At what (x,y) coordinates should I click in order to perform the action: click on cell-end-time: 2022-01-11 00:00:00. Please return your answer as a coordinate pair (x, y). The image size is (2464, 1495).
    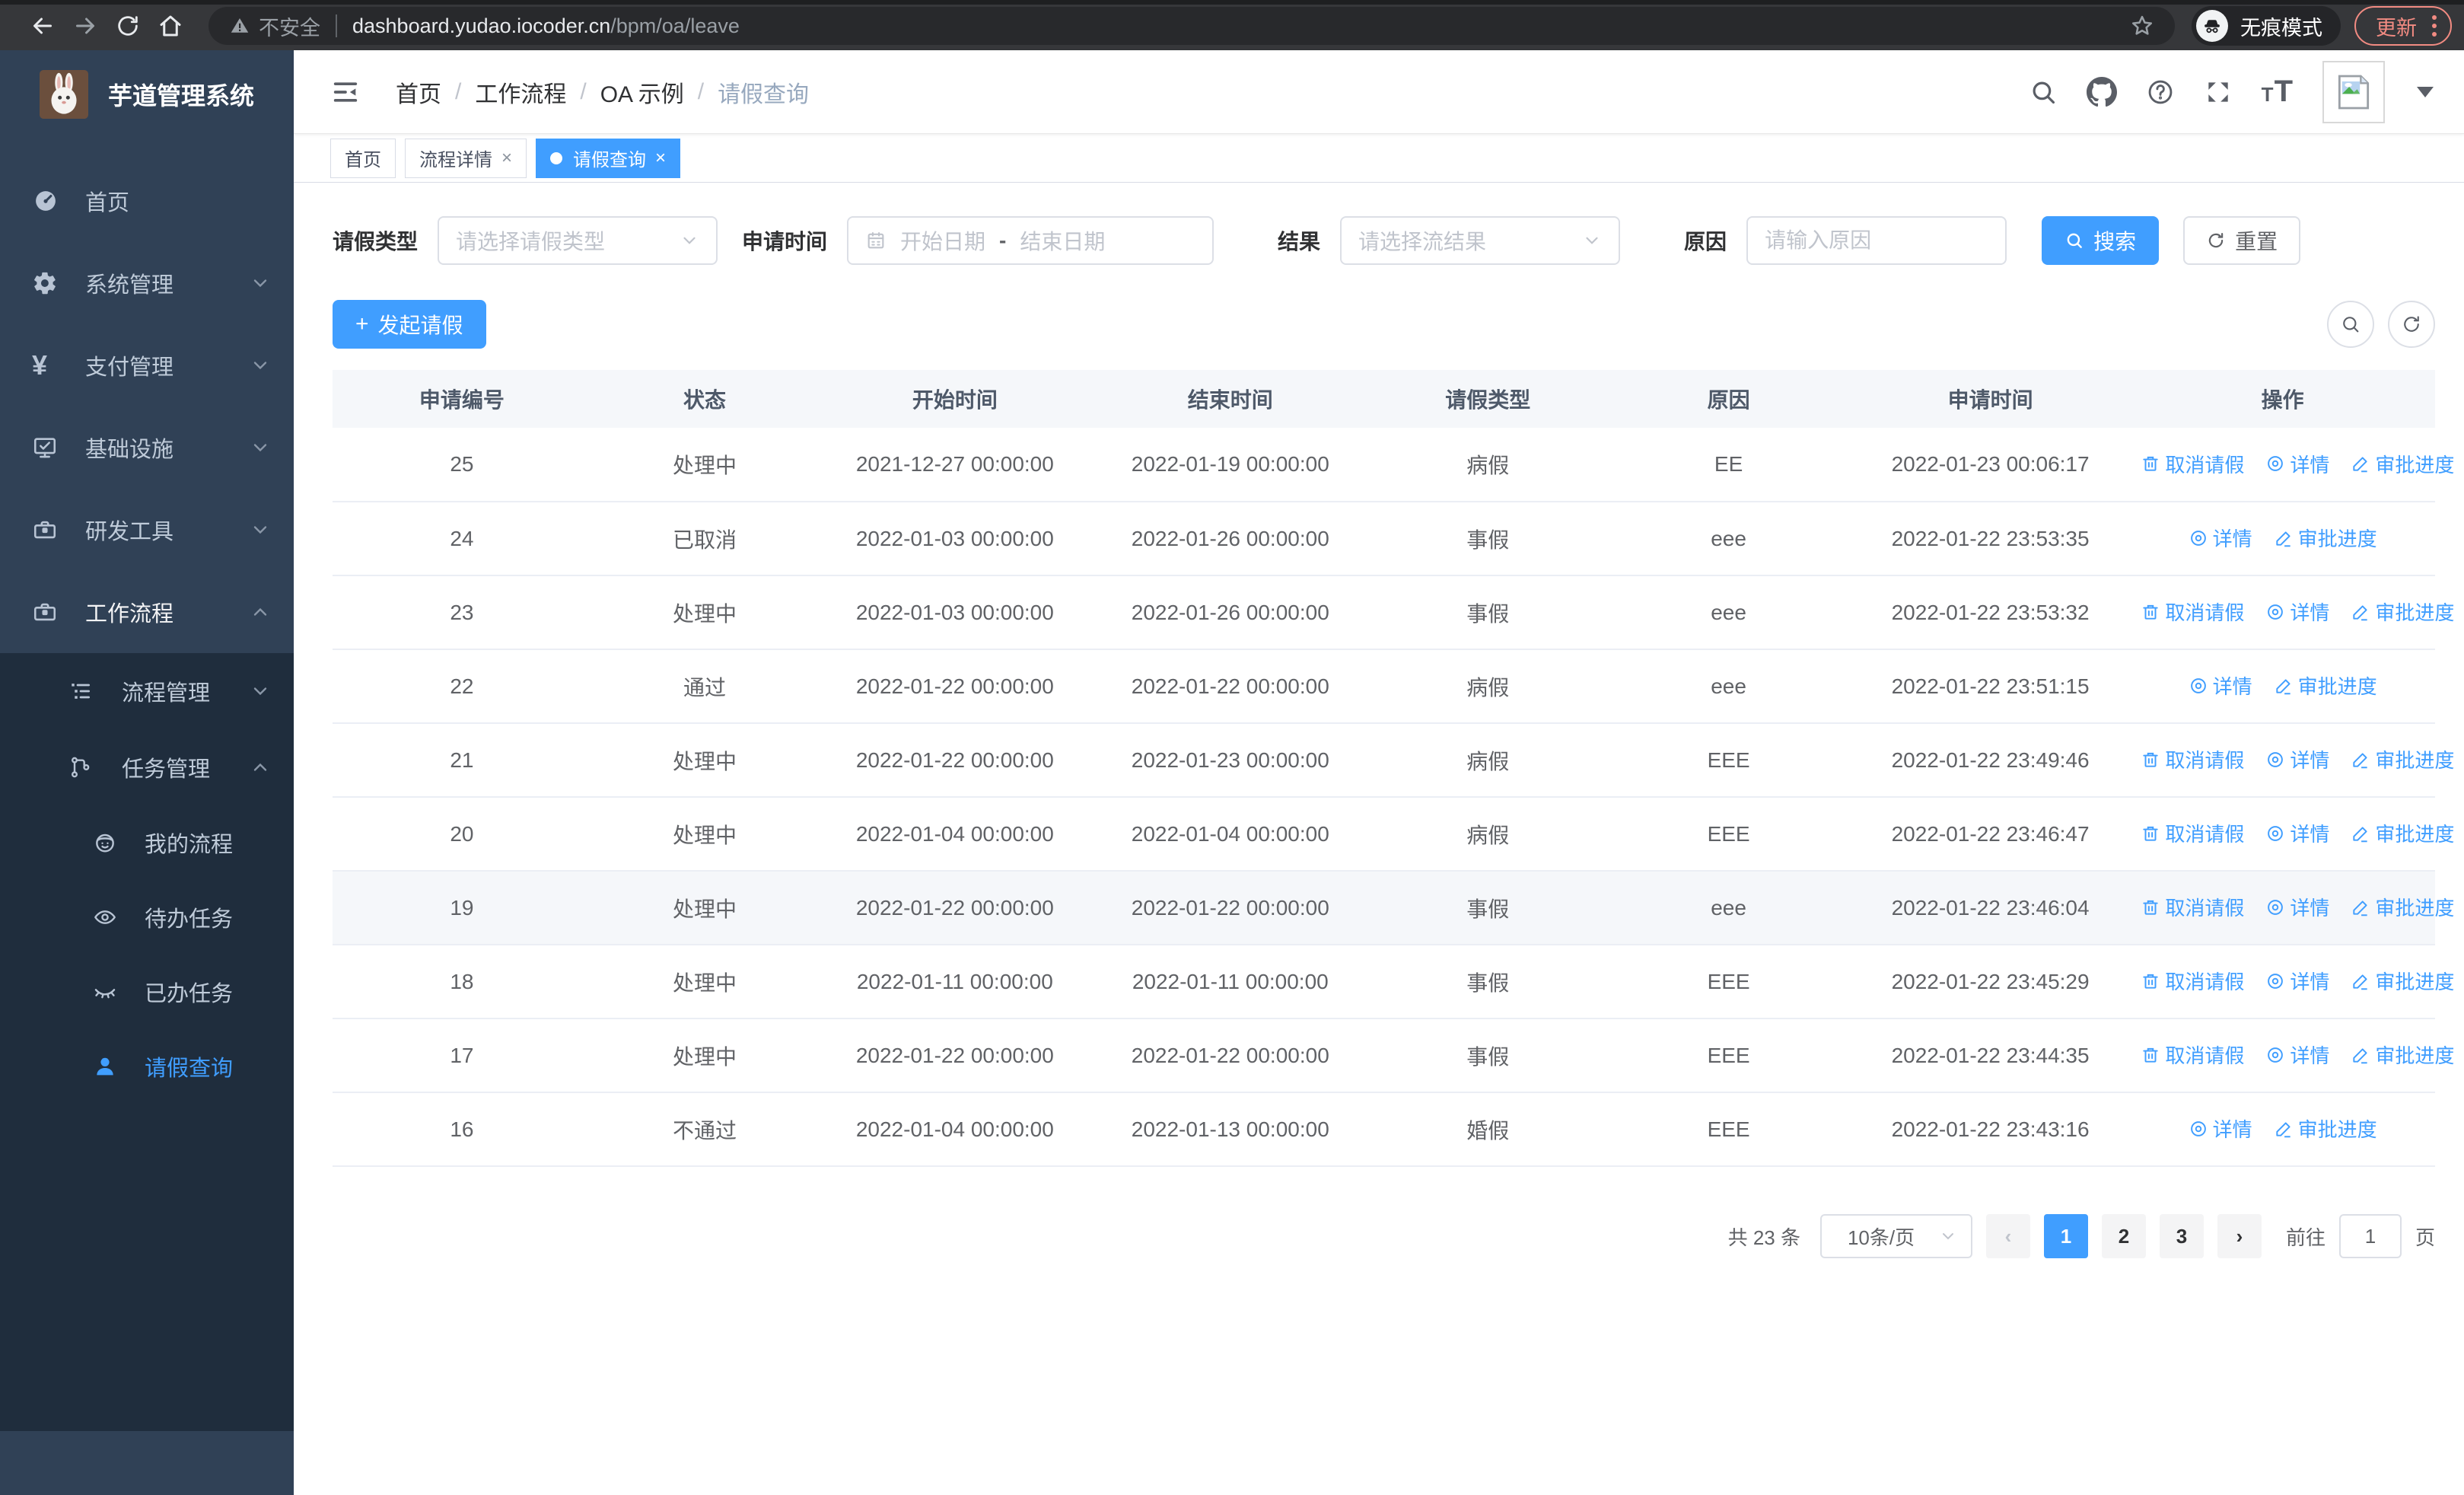
    Looking at the image, I should click on (1230, 982).